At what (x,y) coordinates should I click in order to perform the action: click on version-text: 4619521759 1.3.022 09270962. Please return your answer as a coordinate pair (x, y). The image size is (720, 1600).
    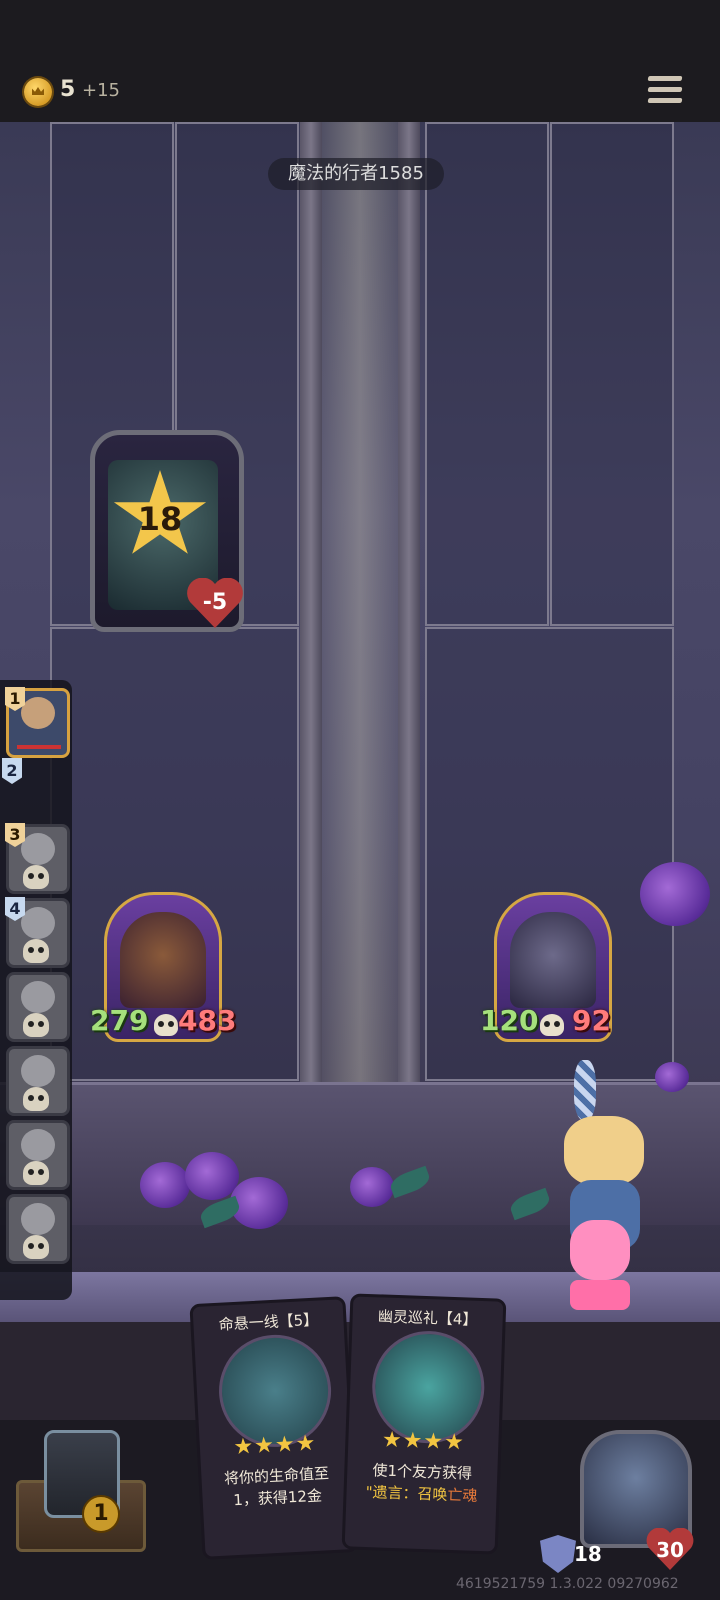
    Looking at the image, I should click on (567, 1584).